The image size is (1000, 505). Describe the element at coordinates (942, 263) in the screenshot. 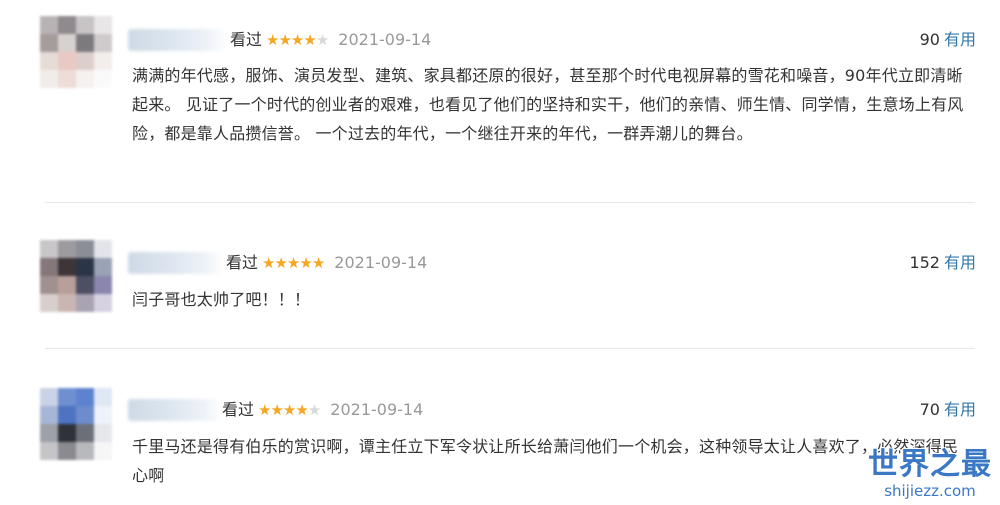

I see `useful-votes: 152 有用` at that location.